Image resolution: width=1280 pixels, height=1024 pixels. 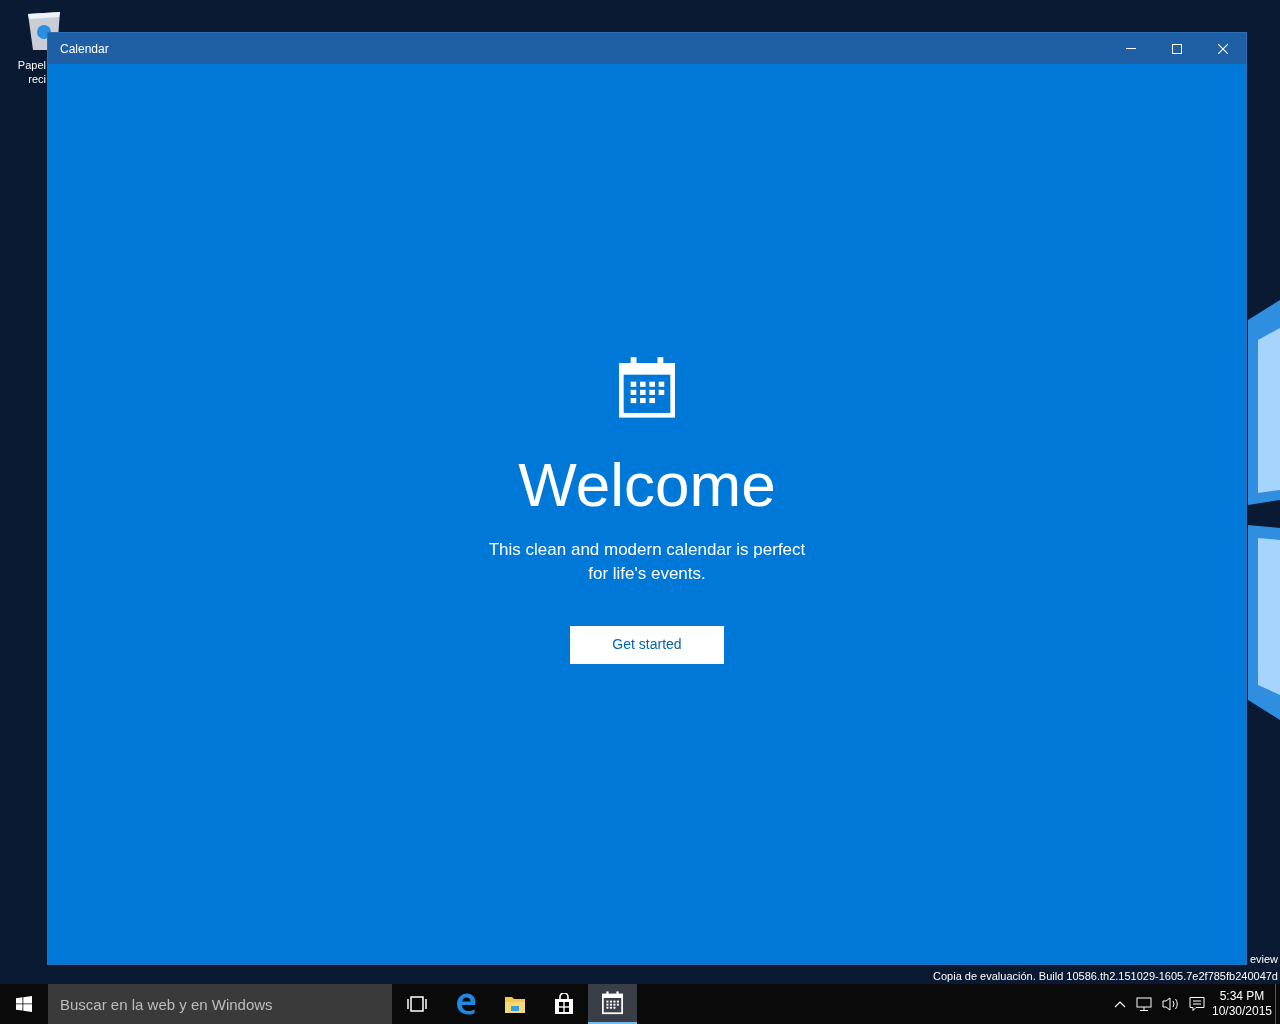 What do you see at coordinates (1144, 1004) in the screenshot?
I see `network-icon` at bounding box center [1144, 1004].